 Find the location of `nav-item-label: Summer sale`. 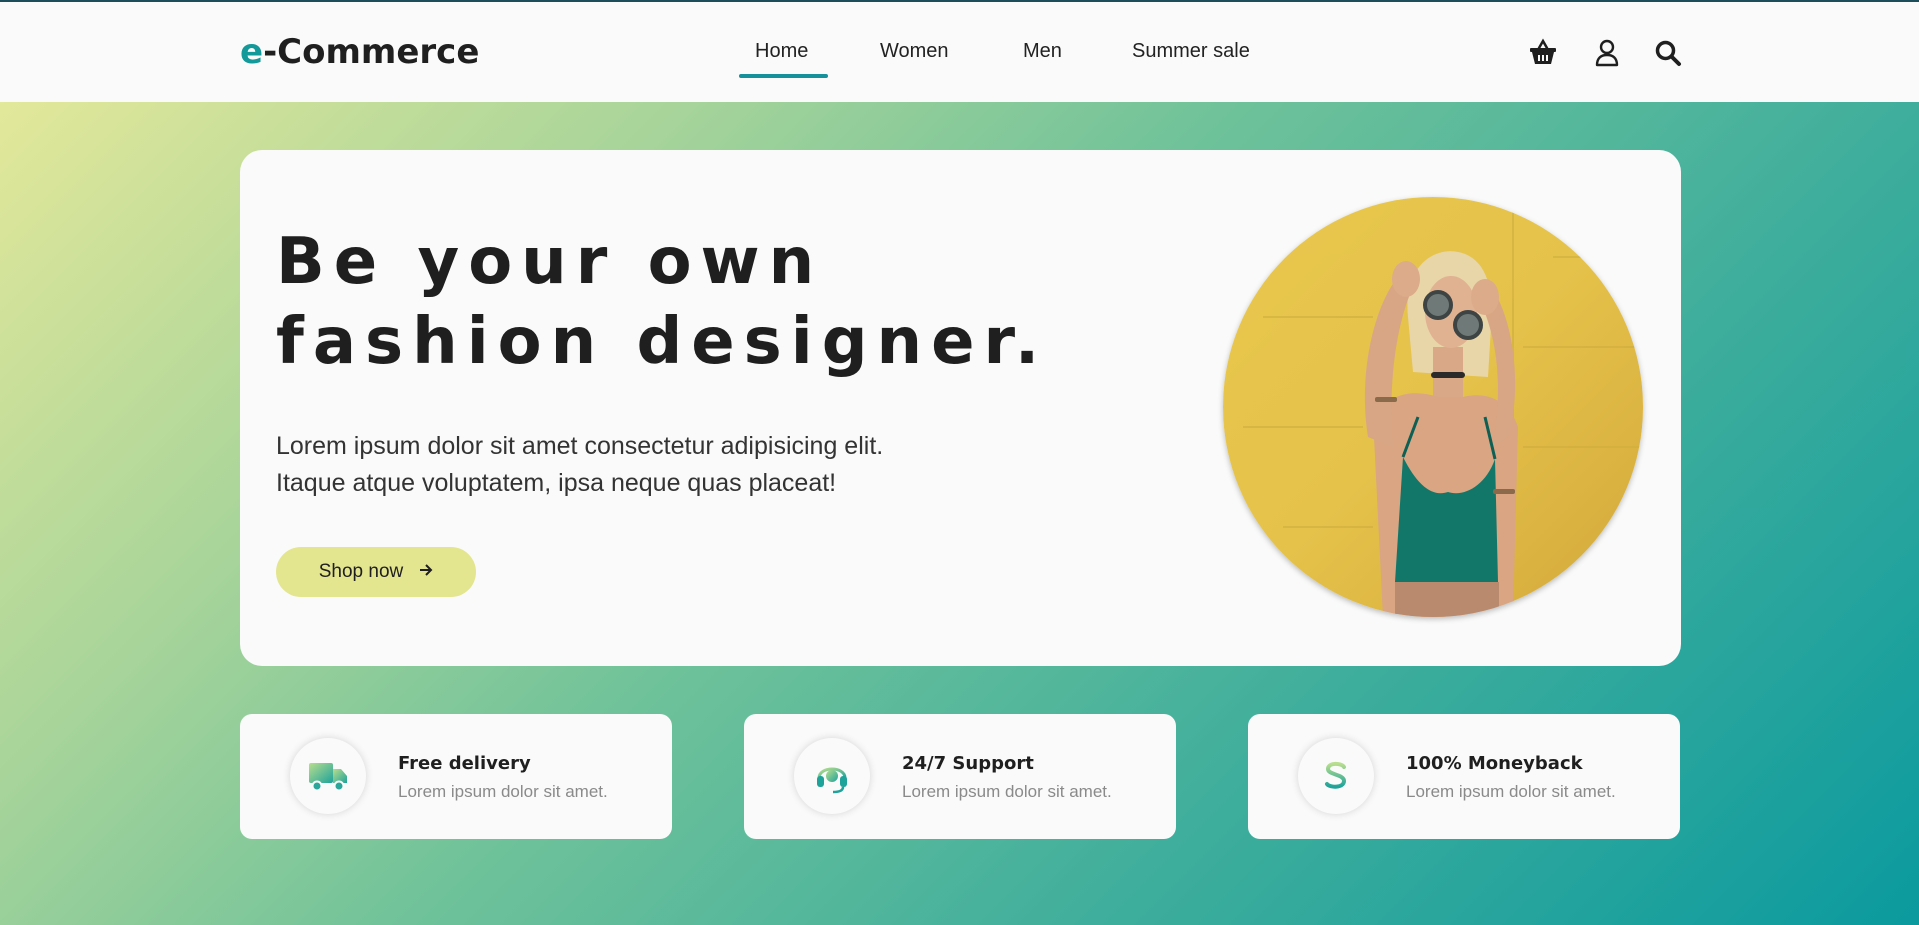

nav-item-label: Summer sale is located at coordinates (1191, 51).